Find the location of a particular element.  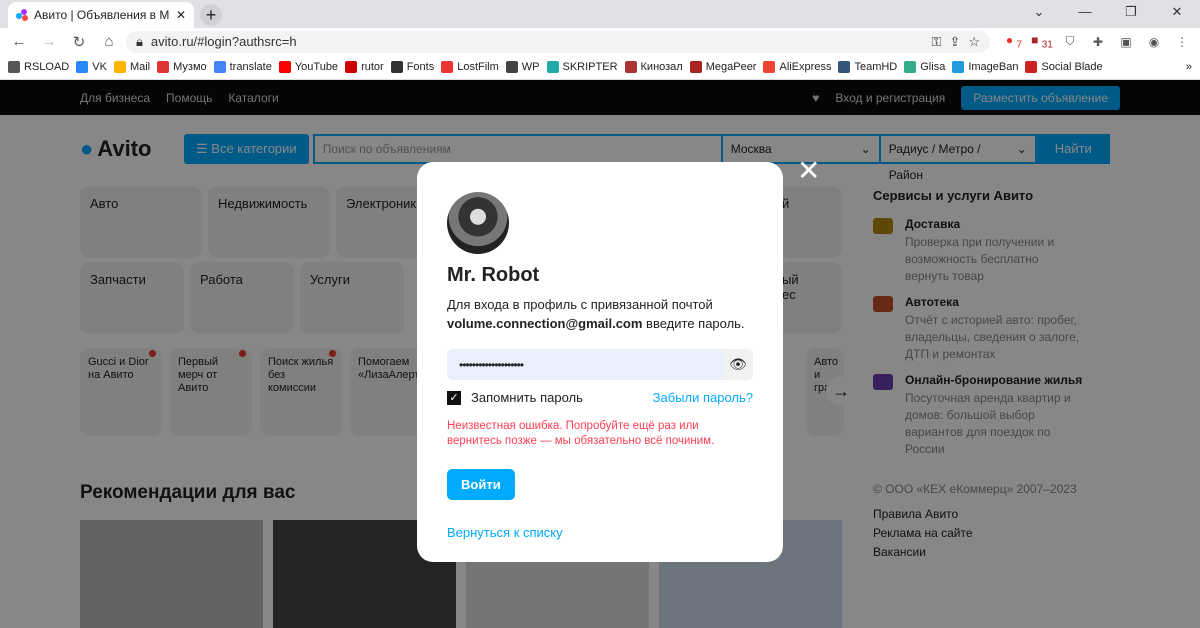

close-modal-icon: ✕ is located at coordinates (808, 171).